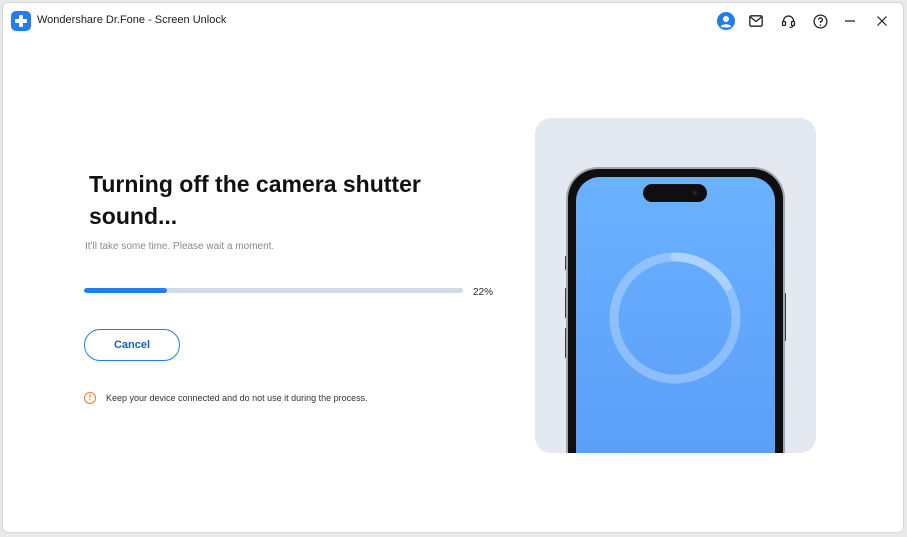 Image resolution: width=907 pixels, height=537 pixels. What do you see at coordinates (726, 21) in the screenshot?
I see `account-icon` at bounding box center [726, 21].